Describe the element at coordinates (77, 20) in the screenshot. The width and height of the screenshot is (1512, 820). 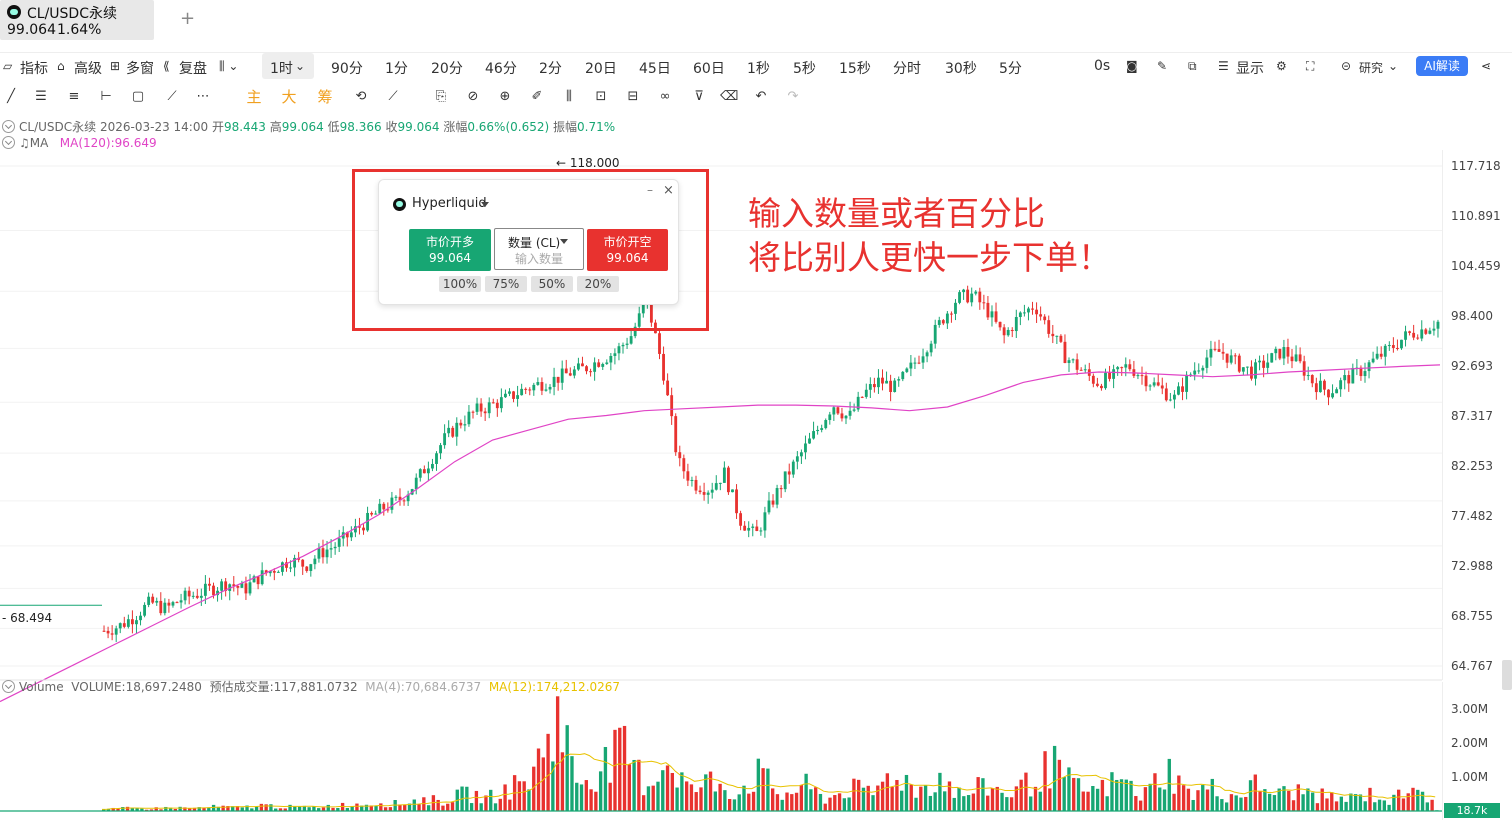
I see `symbol-tab: CL/USDC永续 99.064 1.64%` at that location.